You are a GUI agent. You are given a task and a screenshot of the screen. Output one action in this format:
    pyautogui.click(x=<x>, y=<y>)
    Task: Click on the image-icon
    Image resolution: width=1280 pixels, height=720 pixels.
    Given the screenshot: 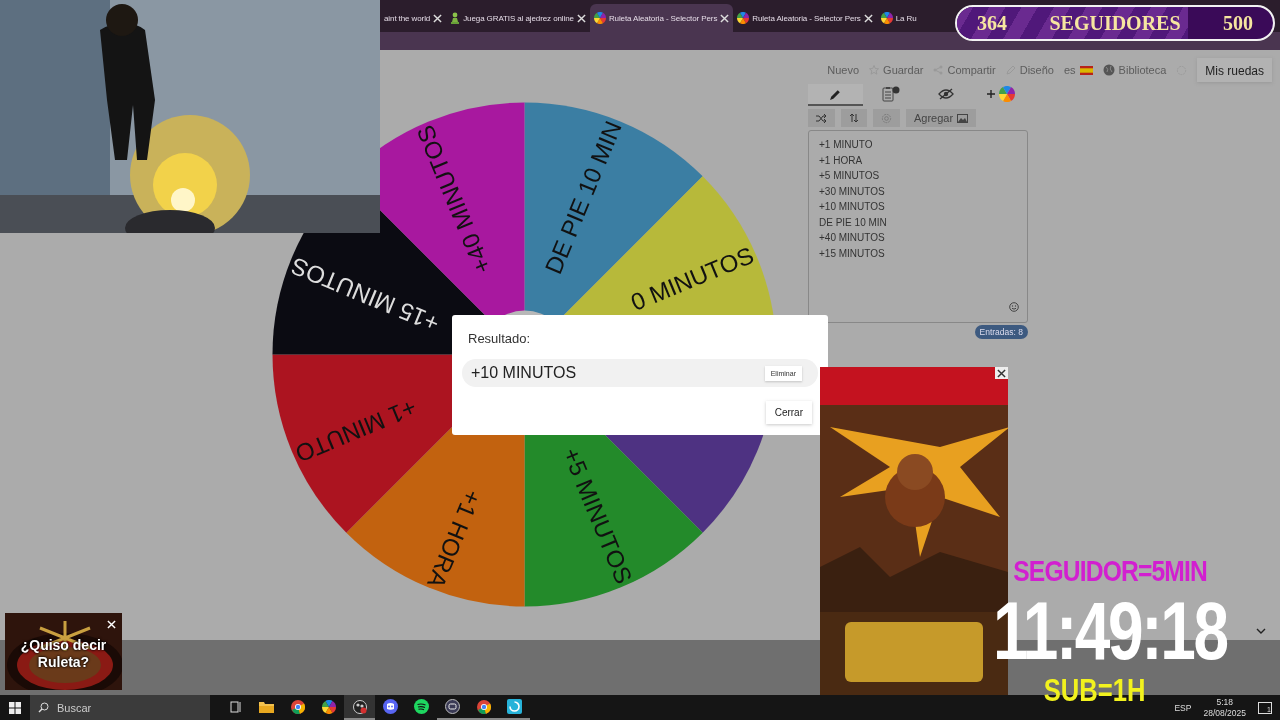 What is the action you would take?
    pyautogui.click(x=963, y=118)
    